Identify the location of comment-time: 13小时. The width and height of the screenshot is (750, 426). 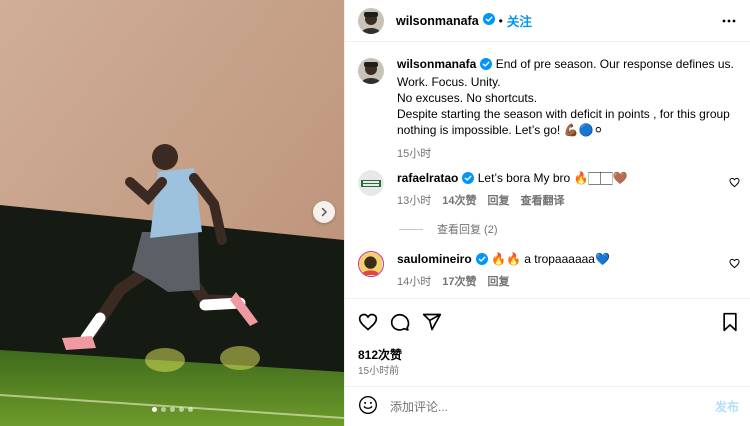
(414, 201).